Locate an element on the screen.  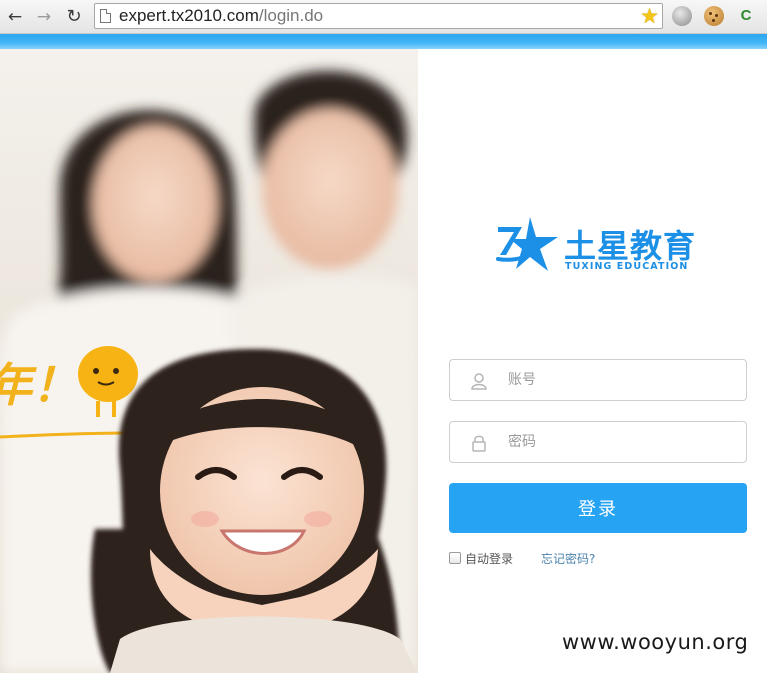
password-field is located at coordinates (598, 442).